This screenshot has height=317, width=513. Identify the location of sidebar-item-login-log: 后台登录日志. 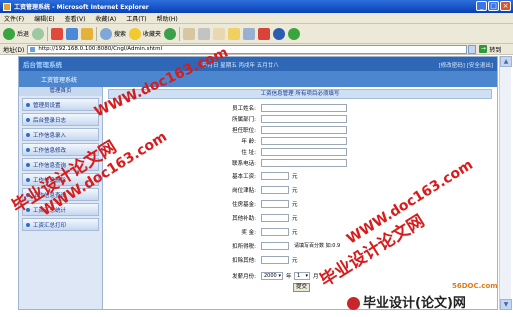
(60, 119).